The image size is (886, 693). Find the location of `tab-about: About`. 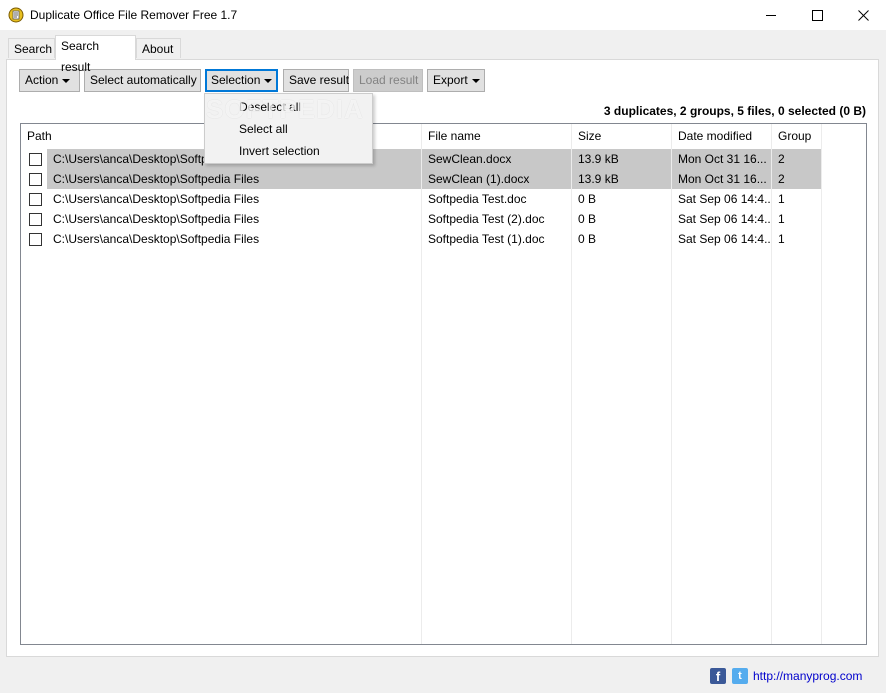

tab-about: About is located at coordinates (158, 48).